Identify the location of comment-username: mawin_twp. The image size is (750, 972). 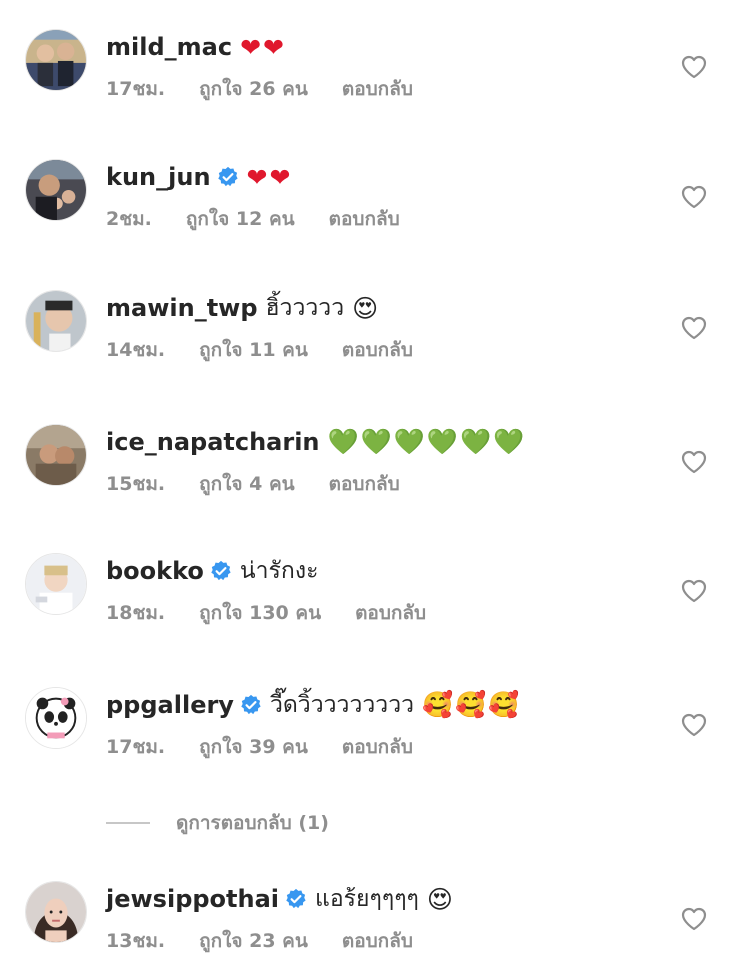
(182, 308).